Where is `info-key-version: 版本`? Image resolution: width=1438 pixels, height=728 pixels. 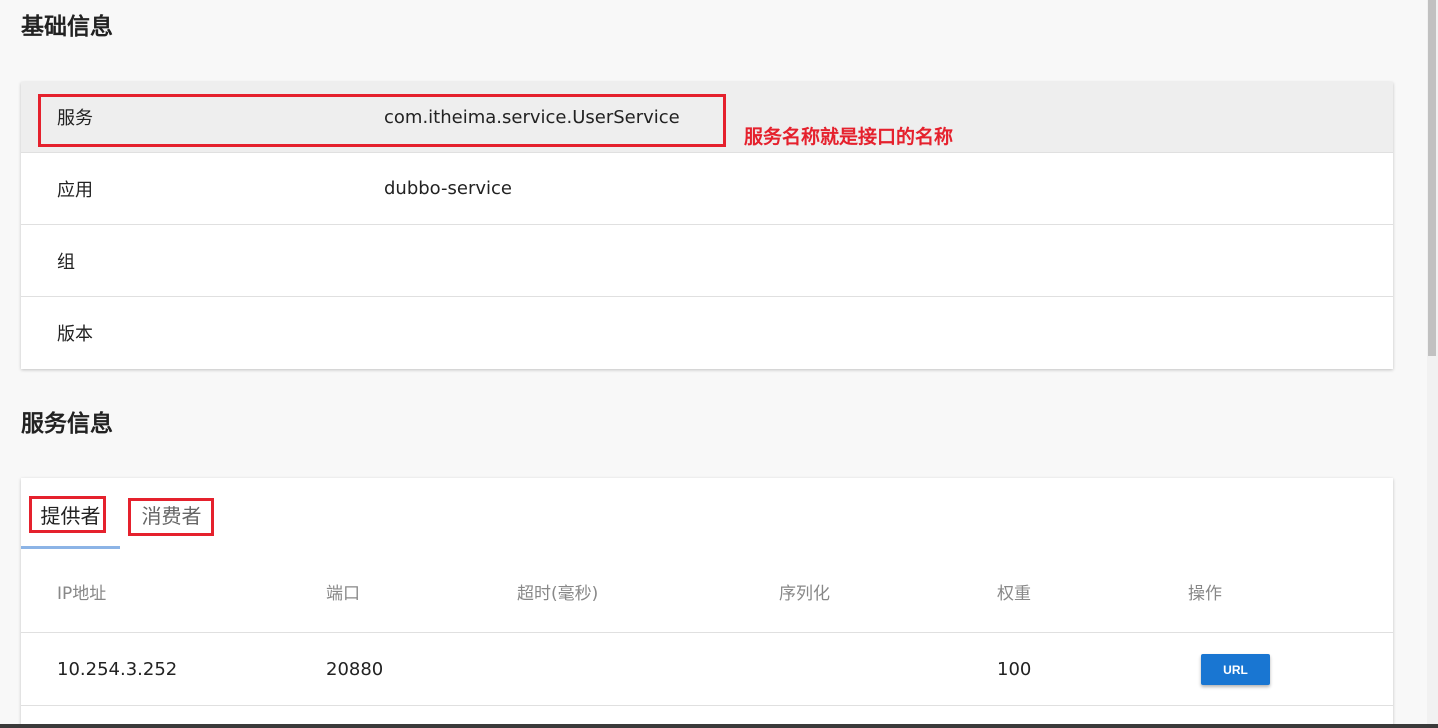 info-key-version: 版本 is located at coordinates (75, 334).